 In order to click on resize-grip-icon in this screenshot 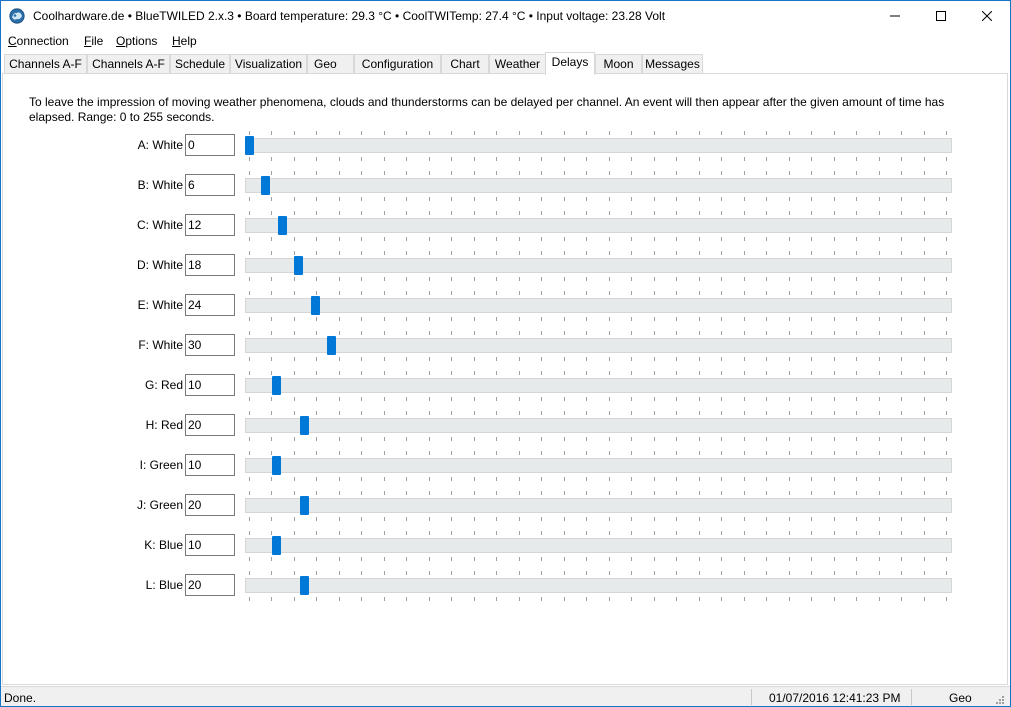, I will do `click(999, 699)`.